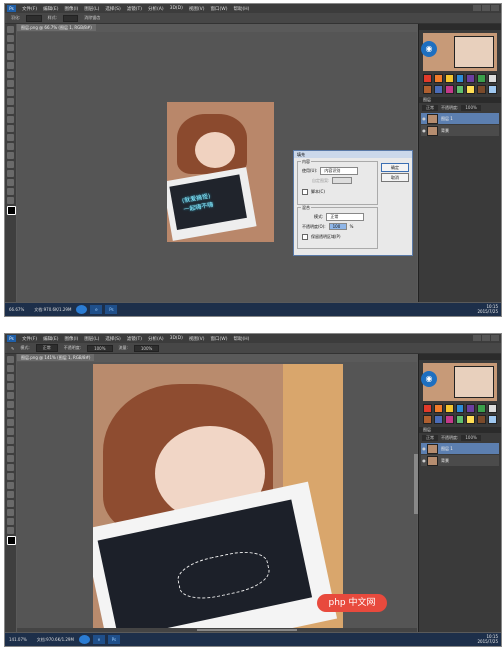 This screenshot has width=502, height=647. What do you see at coordinates (241, 339) in the screenshot?
I see `menu-help: 帮助(H)` at bounding box center [241, 339].